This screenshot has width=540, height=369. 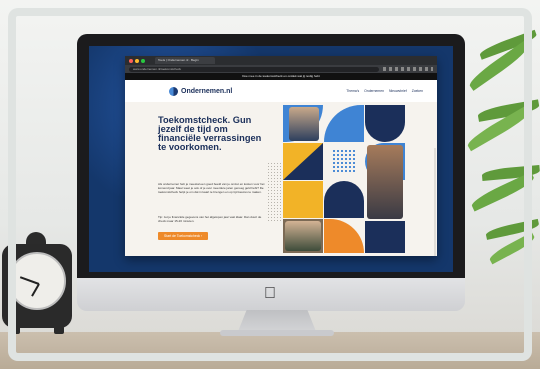 What do you see at coordinates (277, 333) in the screenshot?
I see `monitor-stand-base` at bounding box center [277, 333].